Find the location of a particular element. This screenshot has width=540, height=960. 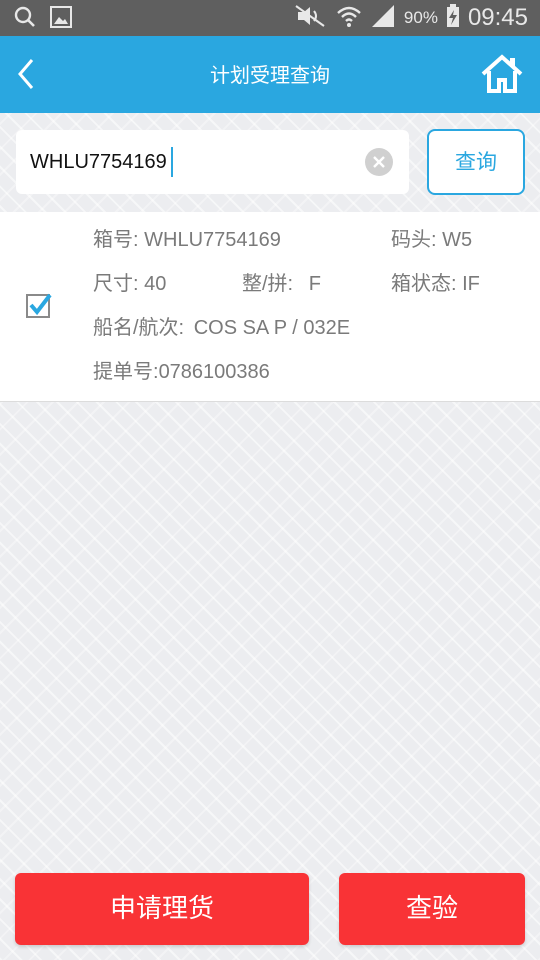

size-label: 尺寸: is located at coordinates (116, 284).